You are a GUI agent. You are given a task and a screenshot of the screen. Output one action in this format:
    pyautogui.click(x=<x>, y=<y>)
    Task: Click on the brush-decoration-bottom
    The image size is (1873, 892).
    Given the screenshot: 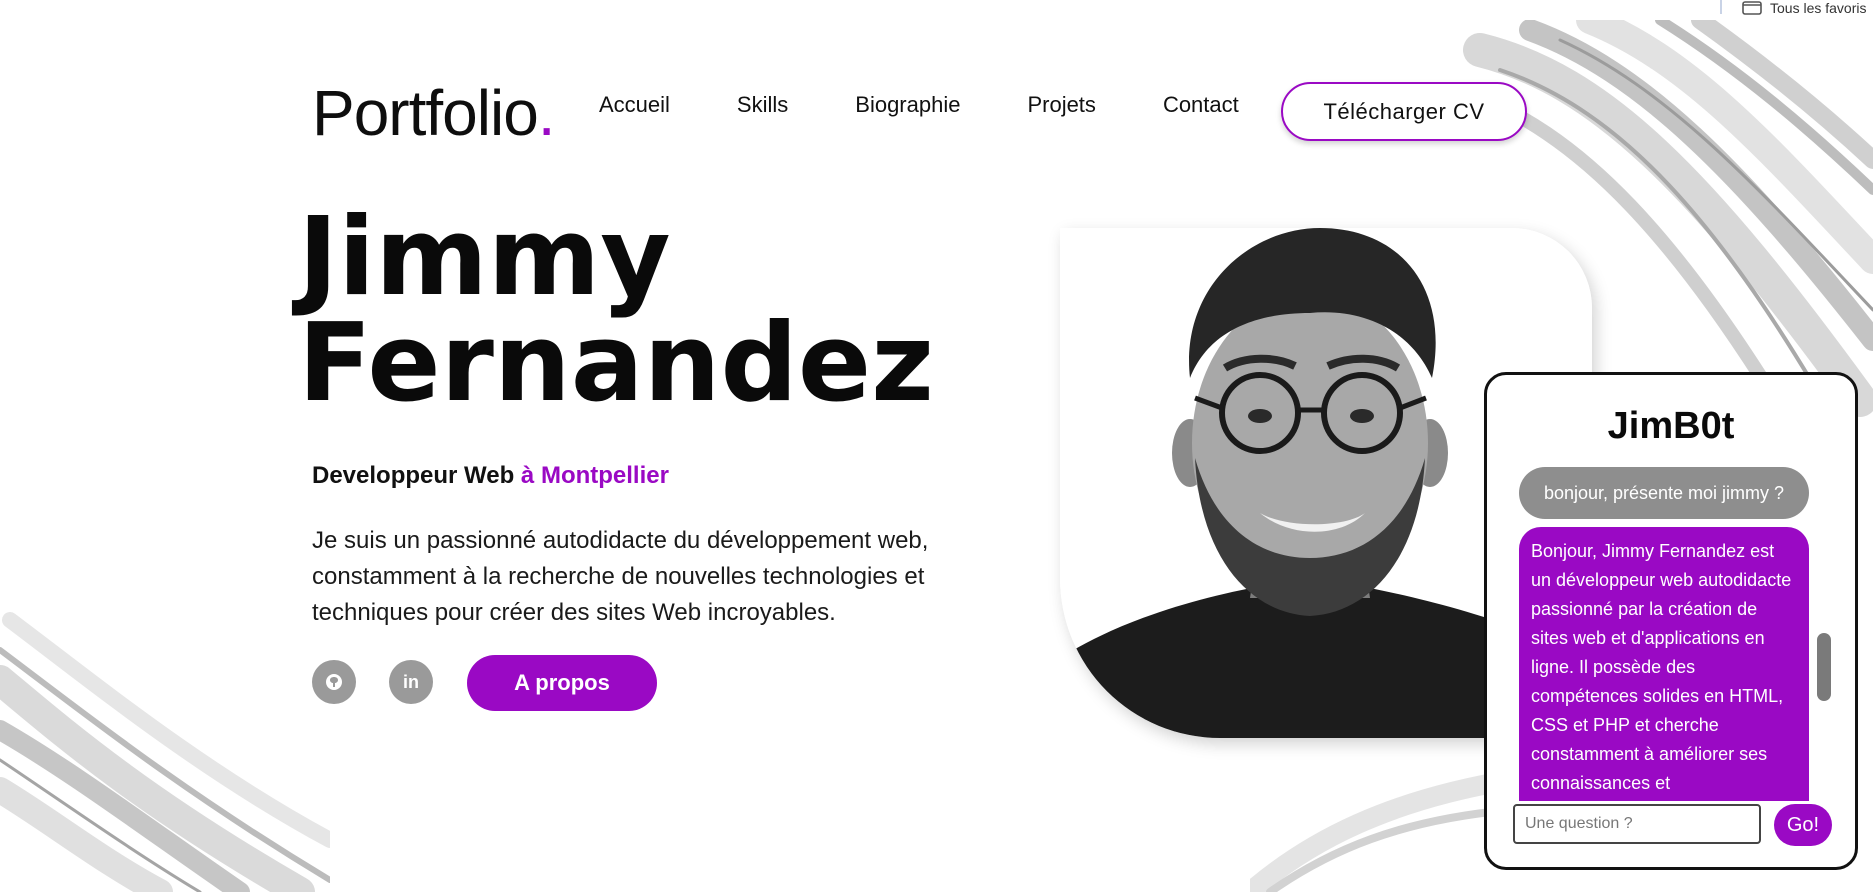 What is the action you would take?
    pyautogui.click(x=1380, y=831)
    